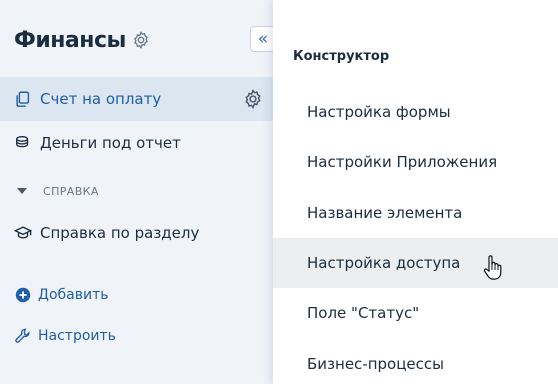 The height and width of the screenshot is (384, 558). I want to click on menu-item-app-settings: Настройки Приложения, so click(415, 162).